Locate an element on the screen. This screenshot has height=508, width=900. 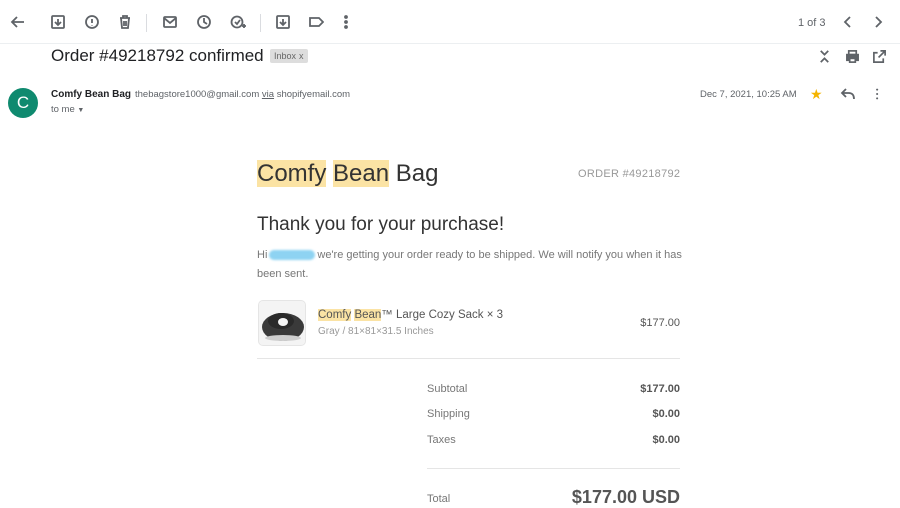
reply-icon is located at coordinates (849, 95).